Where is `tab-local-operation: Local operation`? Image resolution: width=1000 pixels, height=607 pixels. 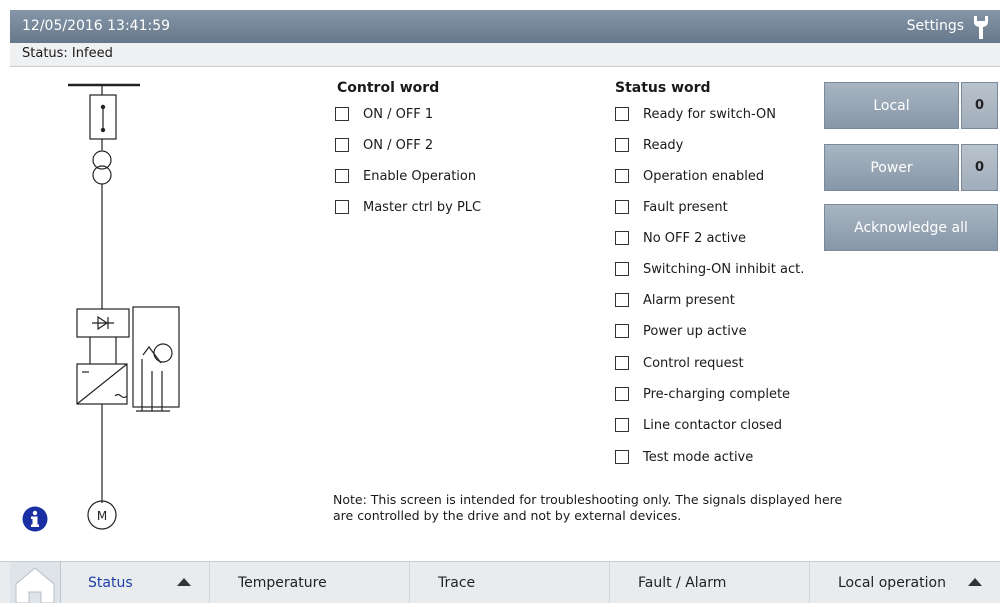 tab-local-operation: Local operation is located at coordinates (905, 582).